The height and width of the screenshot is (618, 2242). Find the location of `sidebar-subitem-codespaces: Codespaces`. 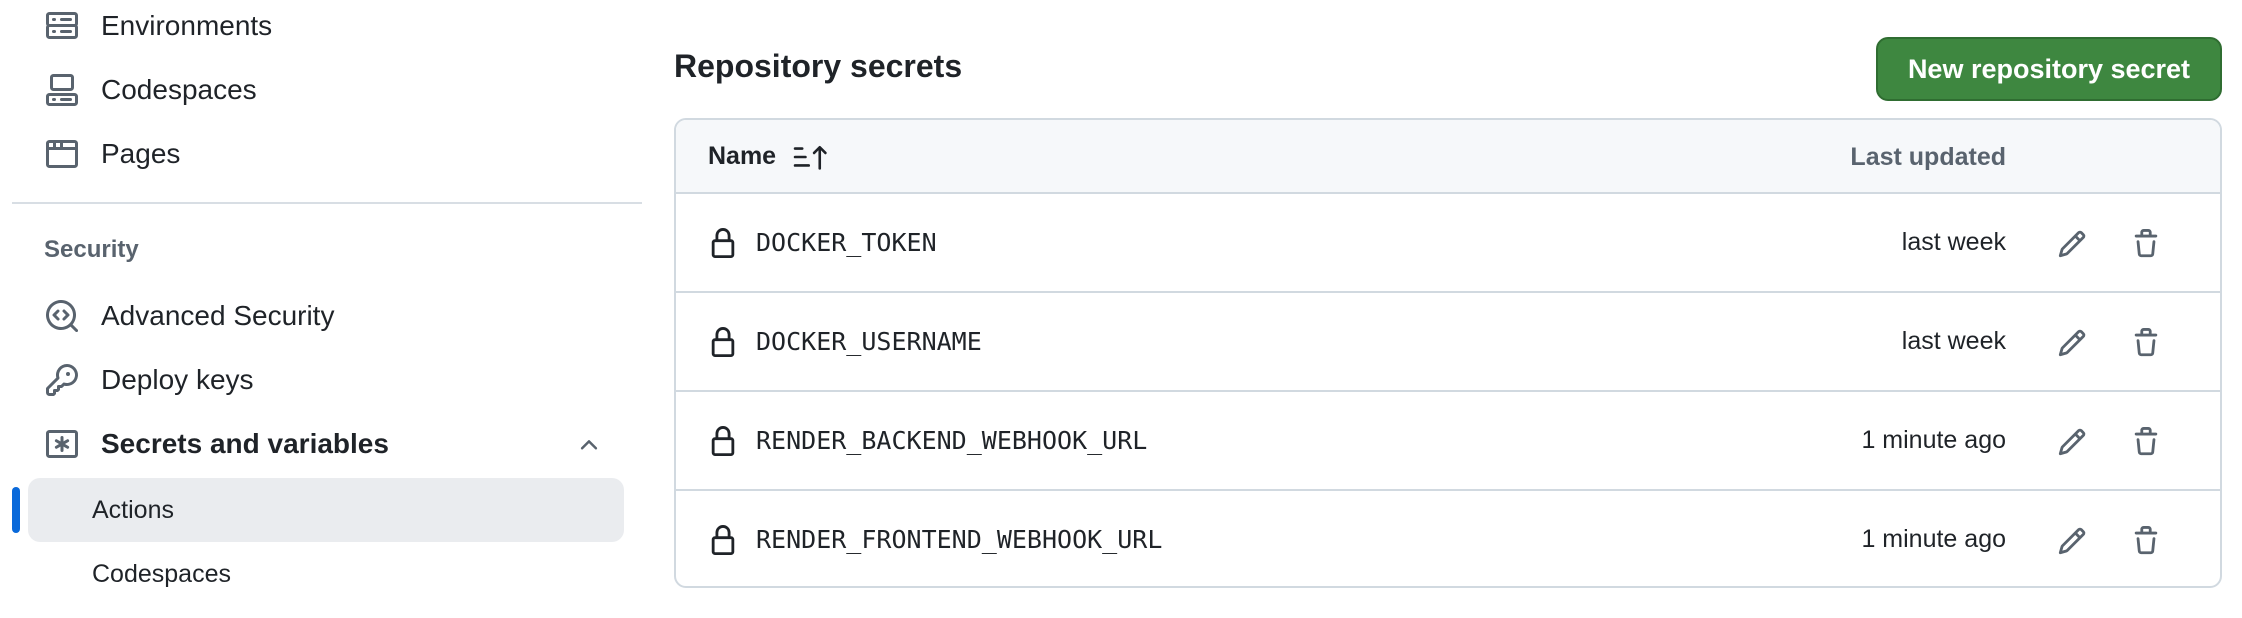

sidebar-subitem-codespaces: Codespaces is located at coordinates (326, 574).